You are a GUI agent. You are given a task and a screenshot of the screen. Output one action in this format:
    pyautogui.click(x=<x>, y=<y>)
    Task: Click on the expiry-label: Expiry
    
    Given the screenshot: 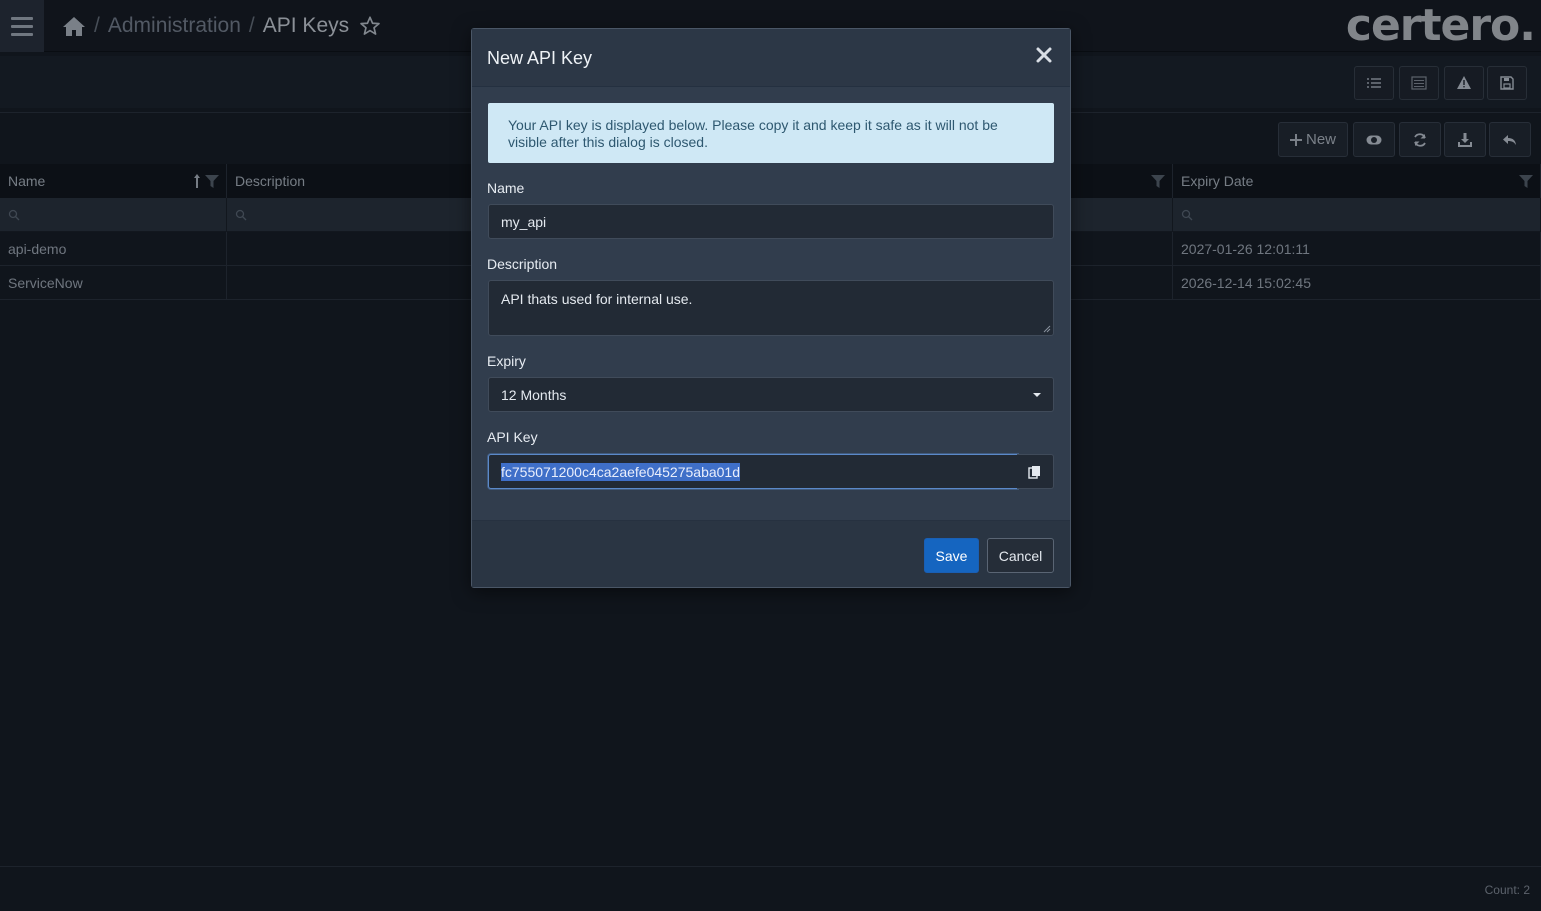 What is the action you would take?
    pyautogui.click(x=506, y=361)
    